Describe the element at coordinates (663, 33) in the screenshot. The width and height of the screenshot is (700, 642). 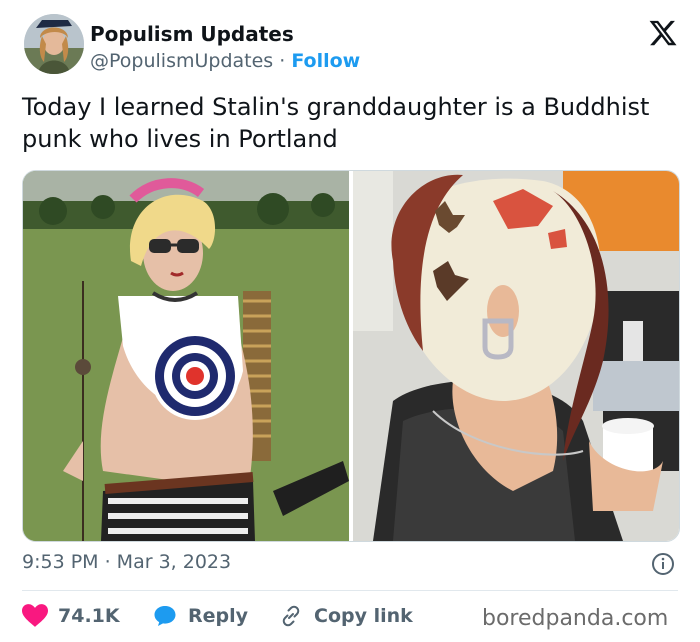
I see `x-logo-icon` at that location.